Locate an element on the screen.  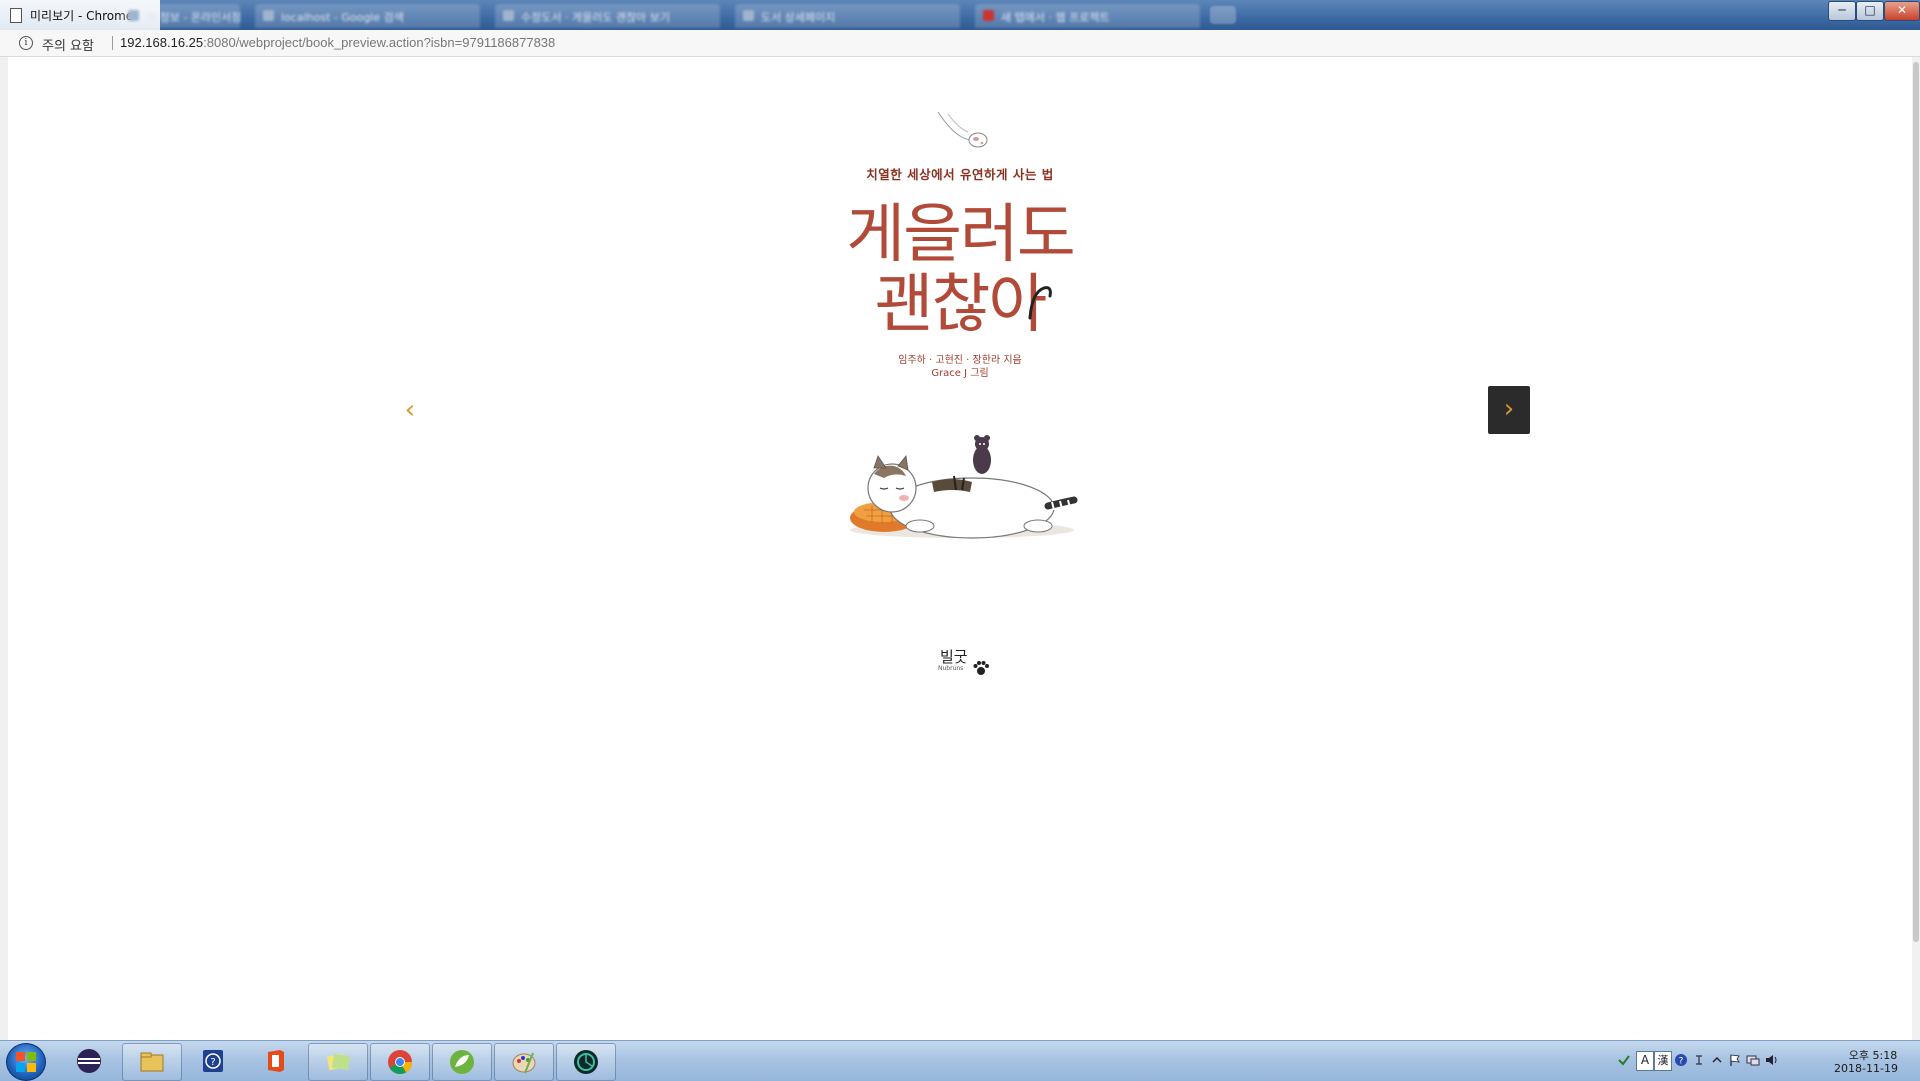
book-title-line1: 게을러도 is located at coordinates (961, 235).